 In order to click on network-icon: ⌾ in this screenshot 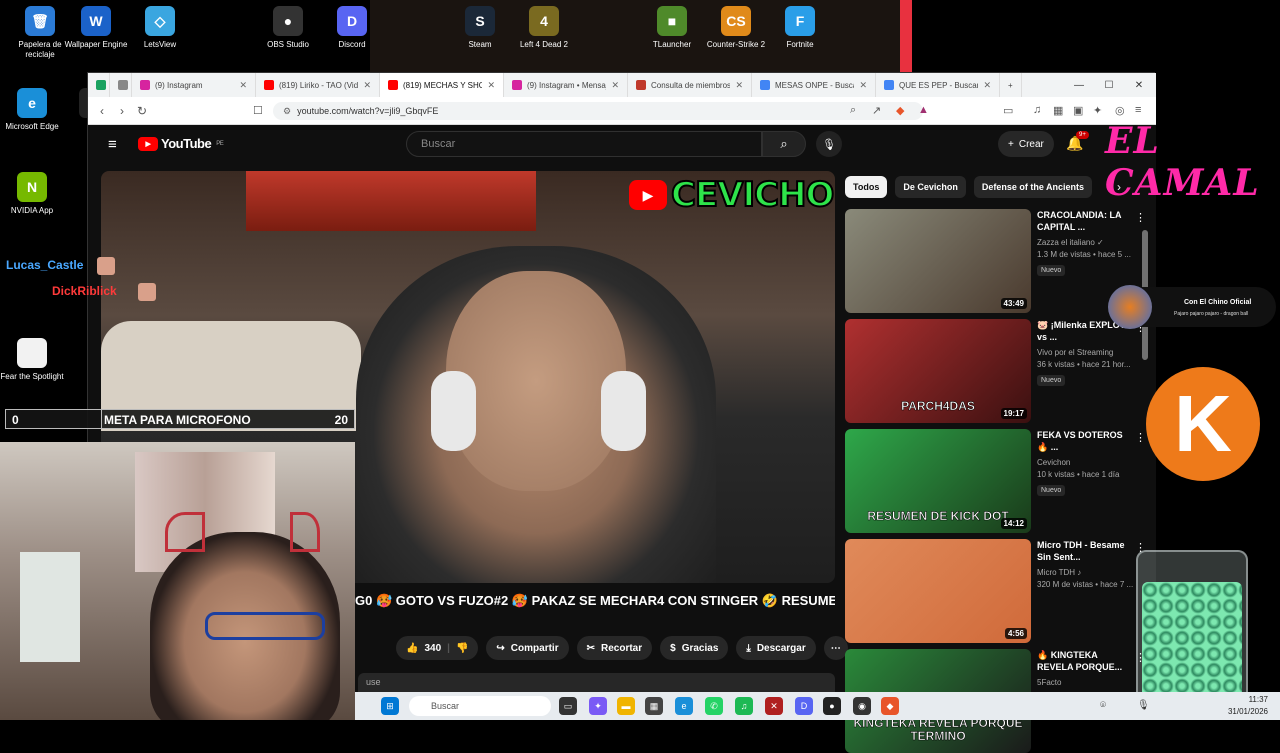, I will do `click(1103, 705)`.